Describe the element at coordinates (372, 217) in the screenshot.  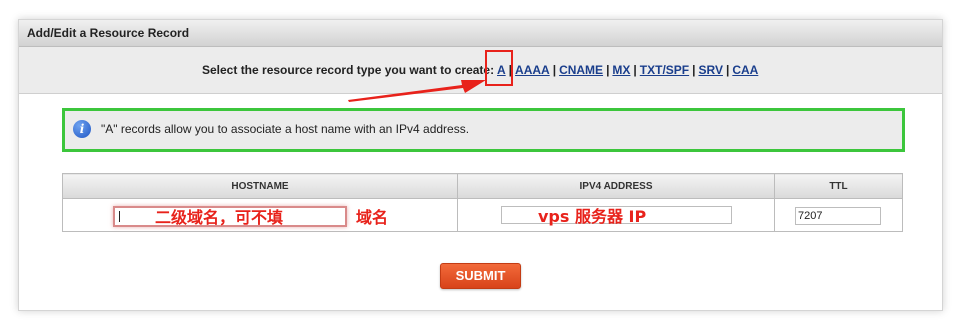
I see `domain-annotation: 域名` at that location.